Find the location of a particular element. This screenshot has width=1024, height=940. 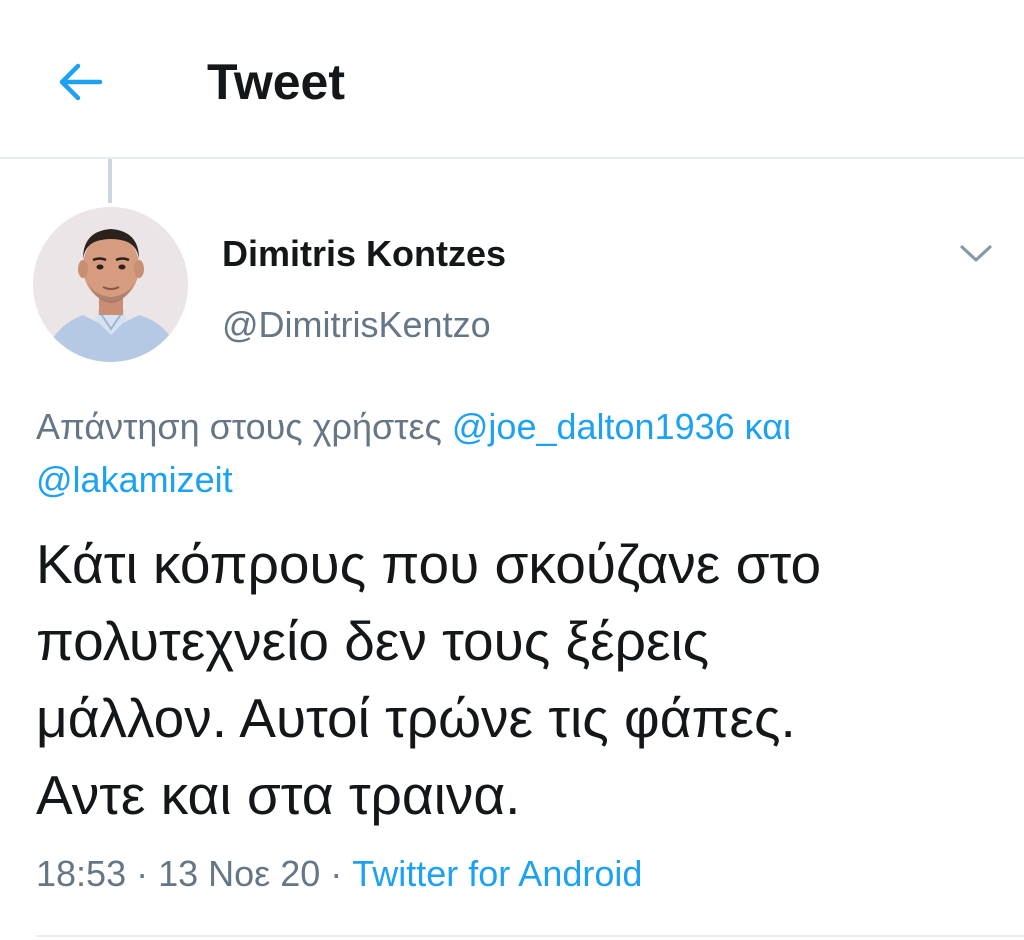

reply-connector: και is located at coordinates (763, 426).